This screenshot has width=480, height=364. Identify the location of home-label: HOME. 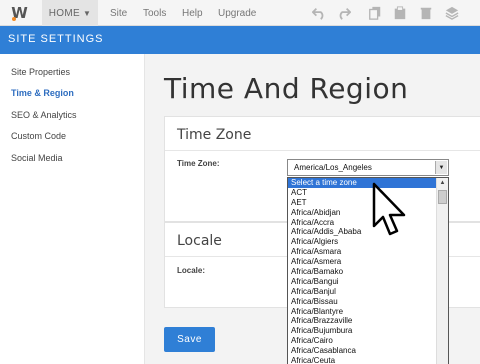
(64, 13).